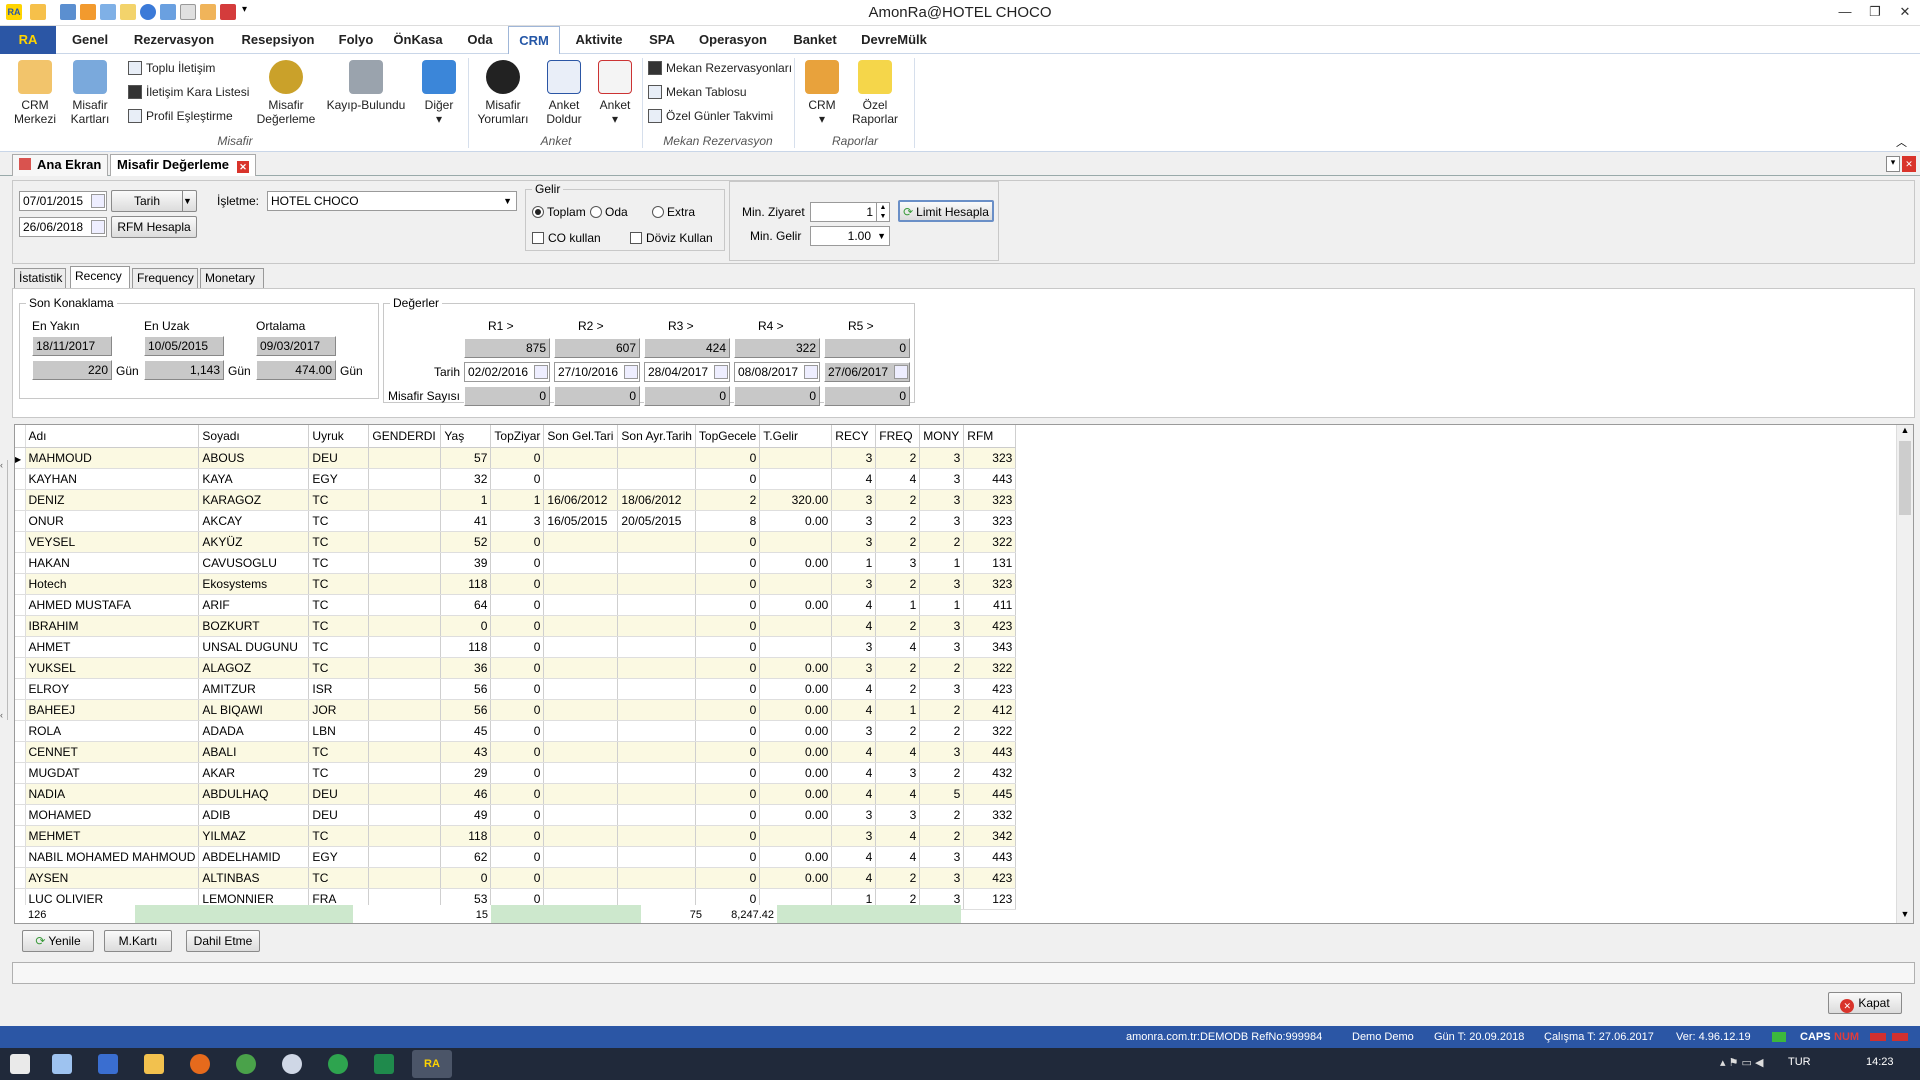  I want to click on table-row: BAHEEJ AL BIQAWI JOR 56 0 0 0.00 4 1 2 412, so click(516, 710).